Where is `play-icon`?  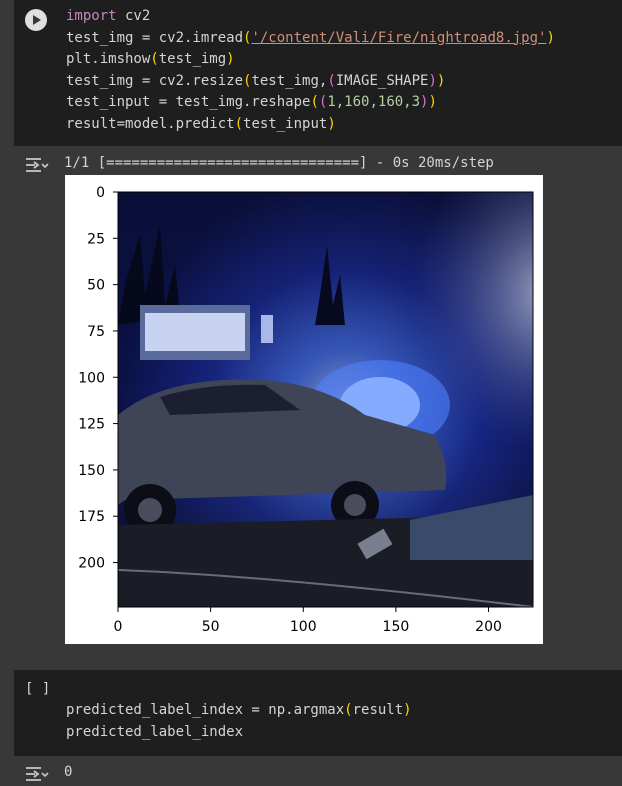 play-icon is located at coordinates (37, 20).